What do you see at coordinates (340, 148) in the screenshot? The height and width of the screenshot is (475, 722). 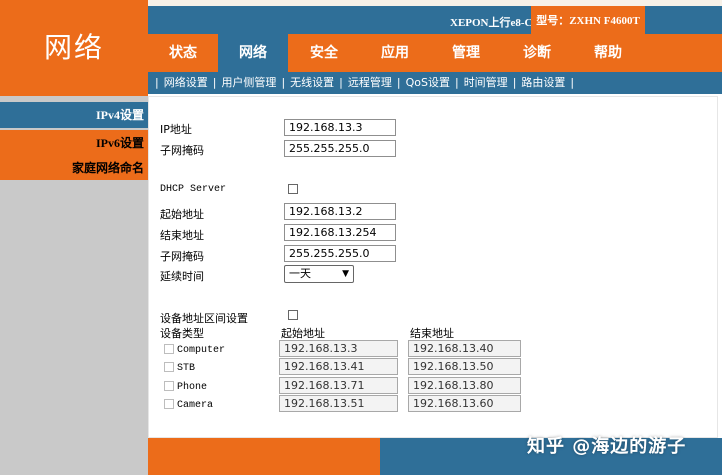 I see `subnet-mask-input: 255.255.255.0` at bounding box center [340, 148].